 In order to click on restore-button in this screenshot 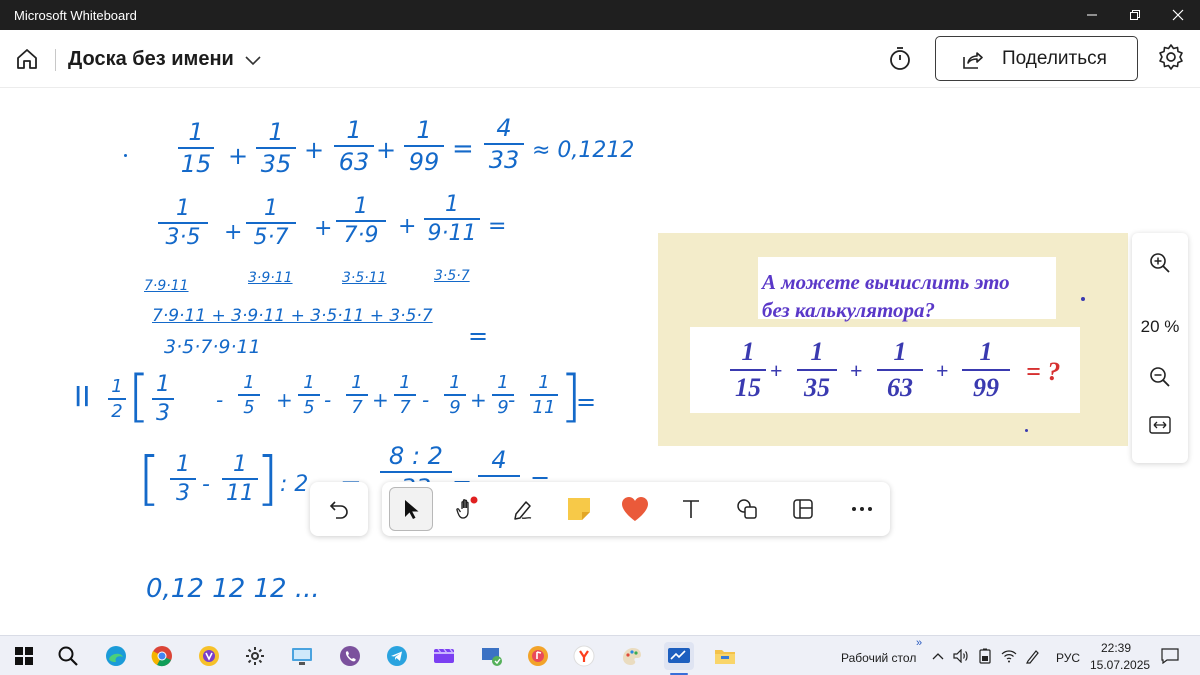, I will do `click(1135, 15)`.